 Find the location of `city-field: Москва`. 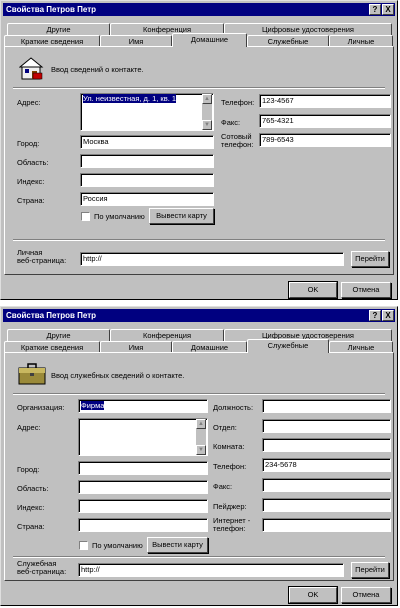

city-field: Москва is located at coordinates (147, 142).